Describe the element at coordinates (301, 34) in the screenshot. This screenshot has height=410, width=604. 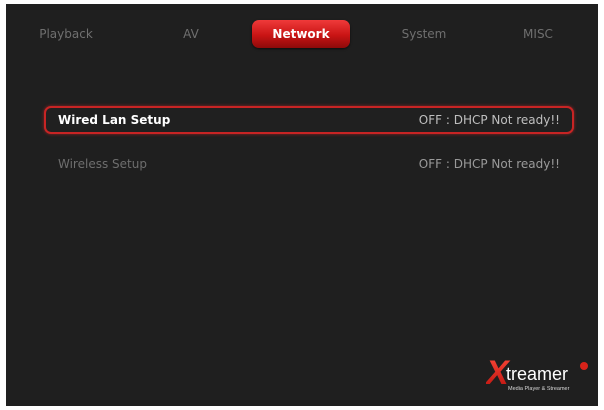
I see `tab-network: Network` at that location.